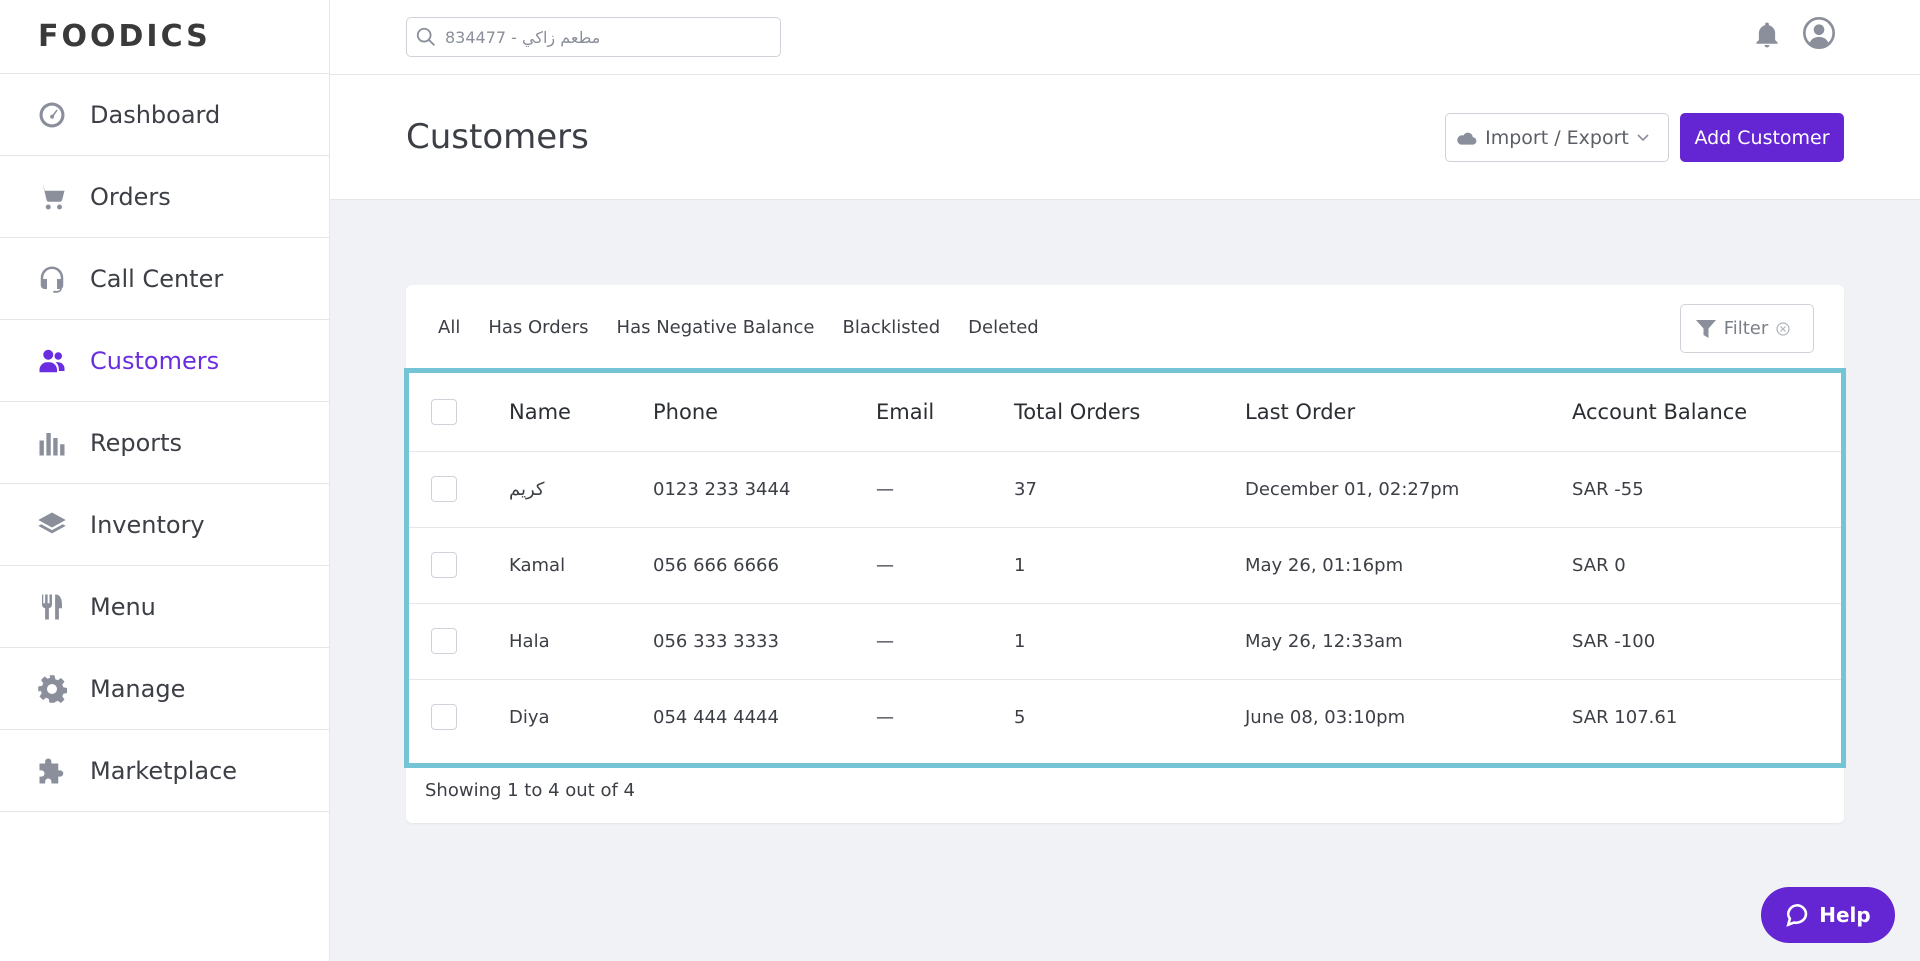  What do you see at coordinates (1845, 915) in the screenshot?
I see `help-label: Help` at bounding box center [1845, 915].